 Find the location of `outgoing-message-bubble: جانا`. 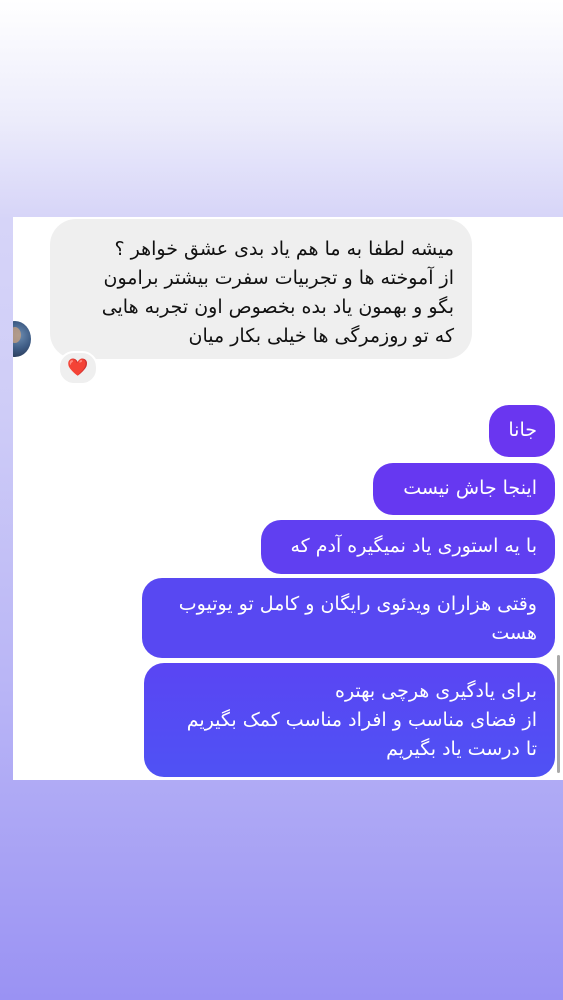

outgoing-message-bubble: جانا is located at coordinates (522, 431).